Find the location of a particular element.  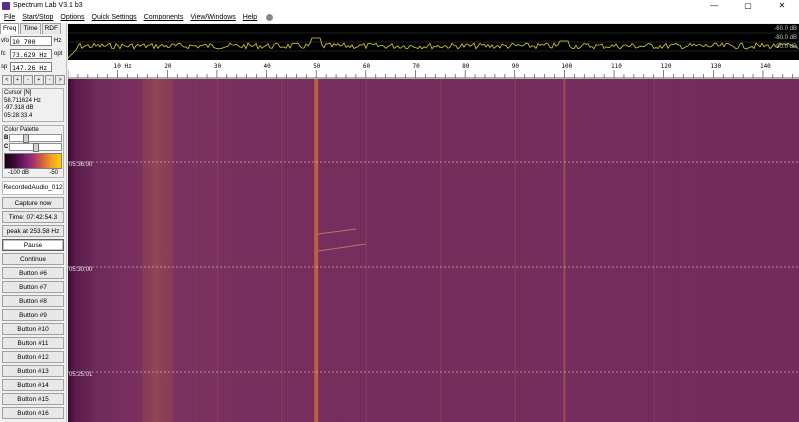

menu-components: Components is located at coordinates (164, 17).